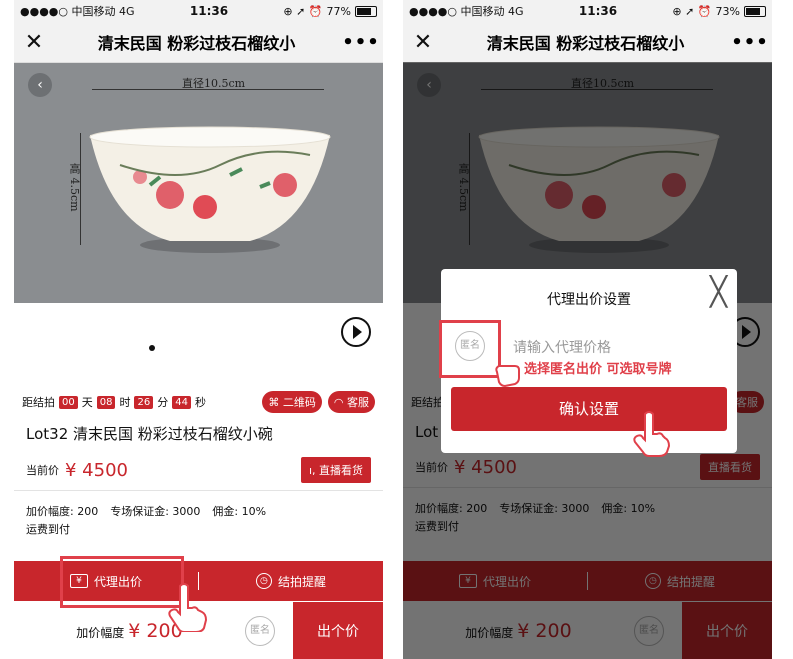 The width and height of the screenshot is (793, 659). Describe the element at coordinates (274, 402) in the screenshot. I see `qr-icon: ⌘` at that location.